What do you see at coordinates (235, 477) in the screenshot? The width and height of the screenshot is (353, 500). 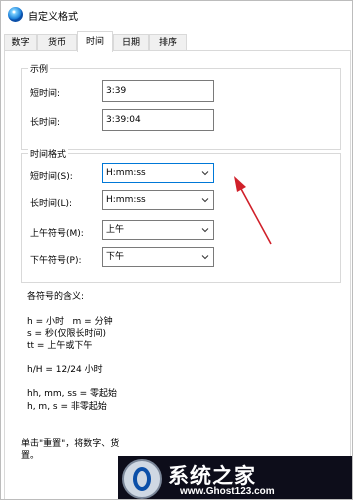 I see `watermark-banner: 系统之家 www.Ghost123.com` at bounding box center [235, 477].